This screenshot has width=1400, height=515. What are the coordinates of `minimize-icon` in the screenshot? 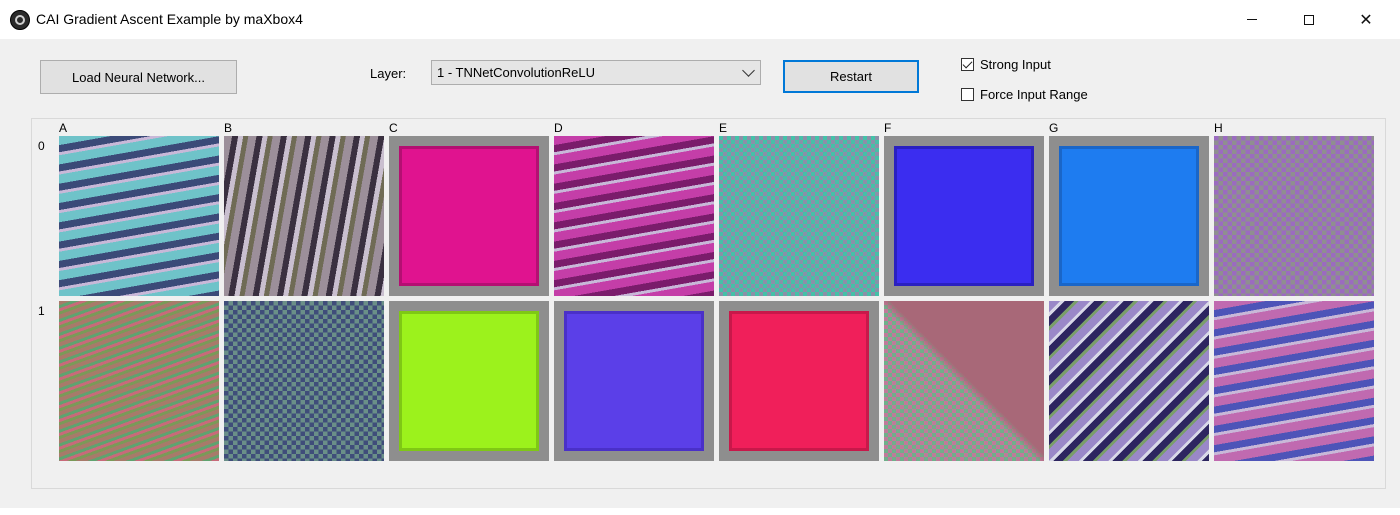 It's located at (1252, 19).